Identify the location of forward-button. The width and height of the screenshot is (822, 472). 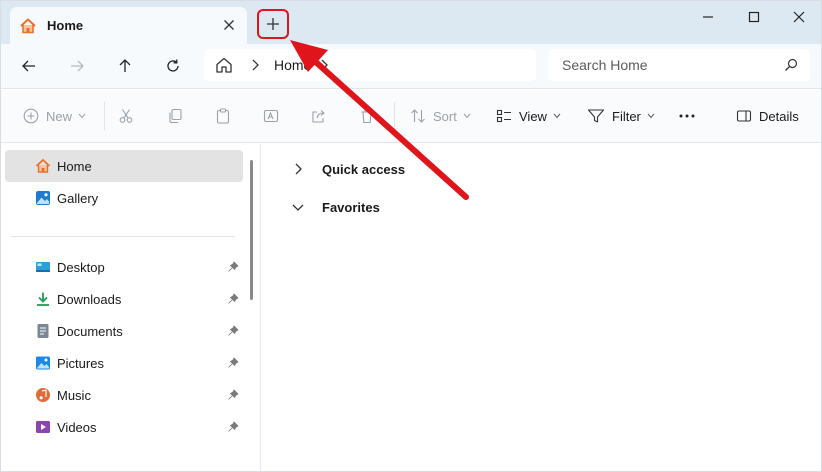
(77, 66).